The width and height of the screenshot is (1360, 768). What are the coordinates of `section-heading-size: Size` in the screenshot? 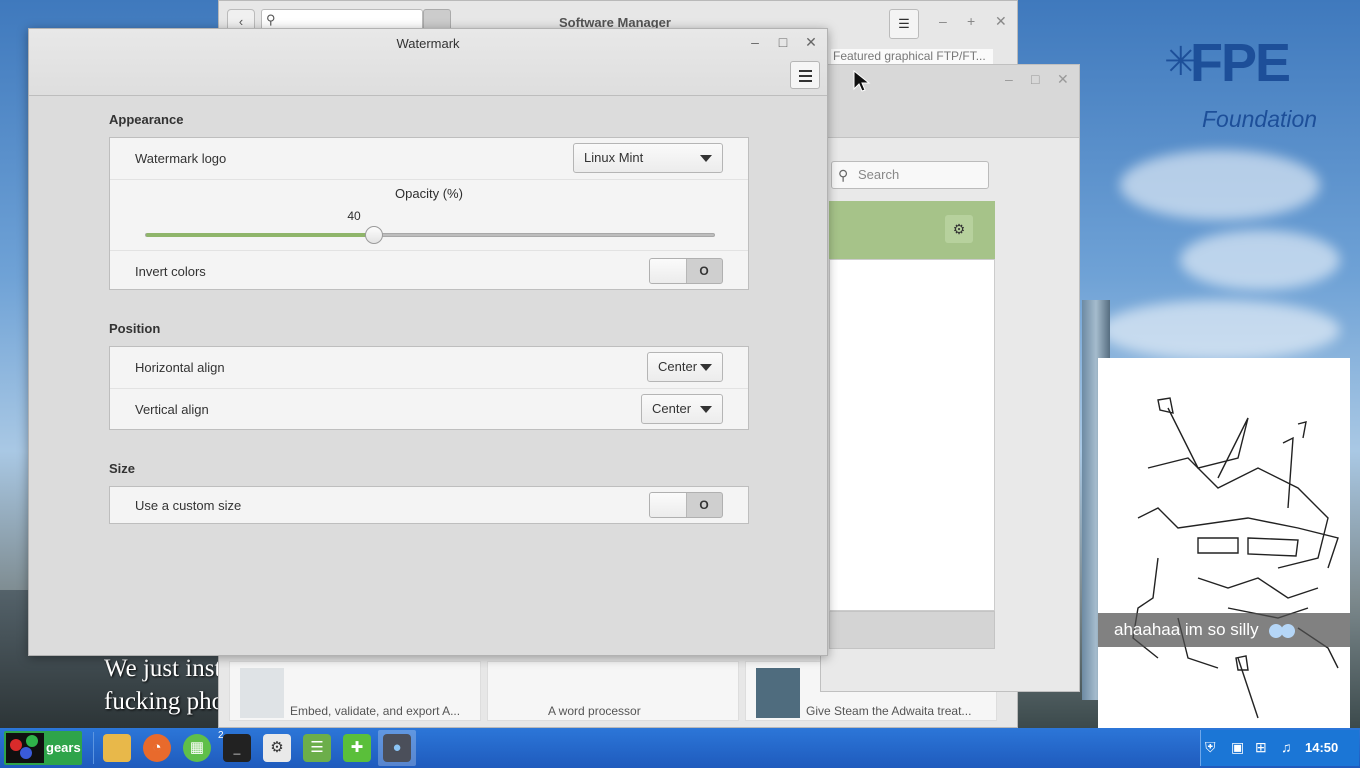 It's located at (122, 468).